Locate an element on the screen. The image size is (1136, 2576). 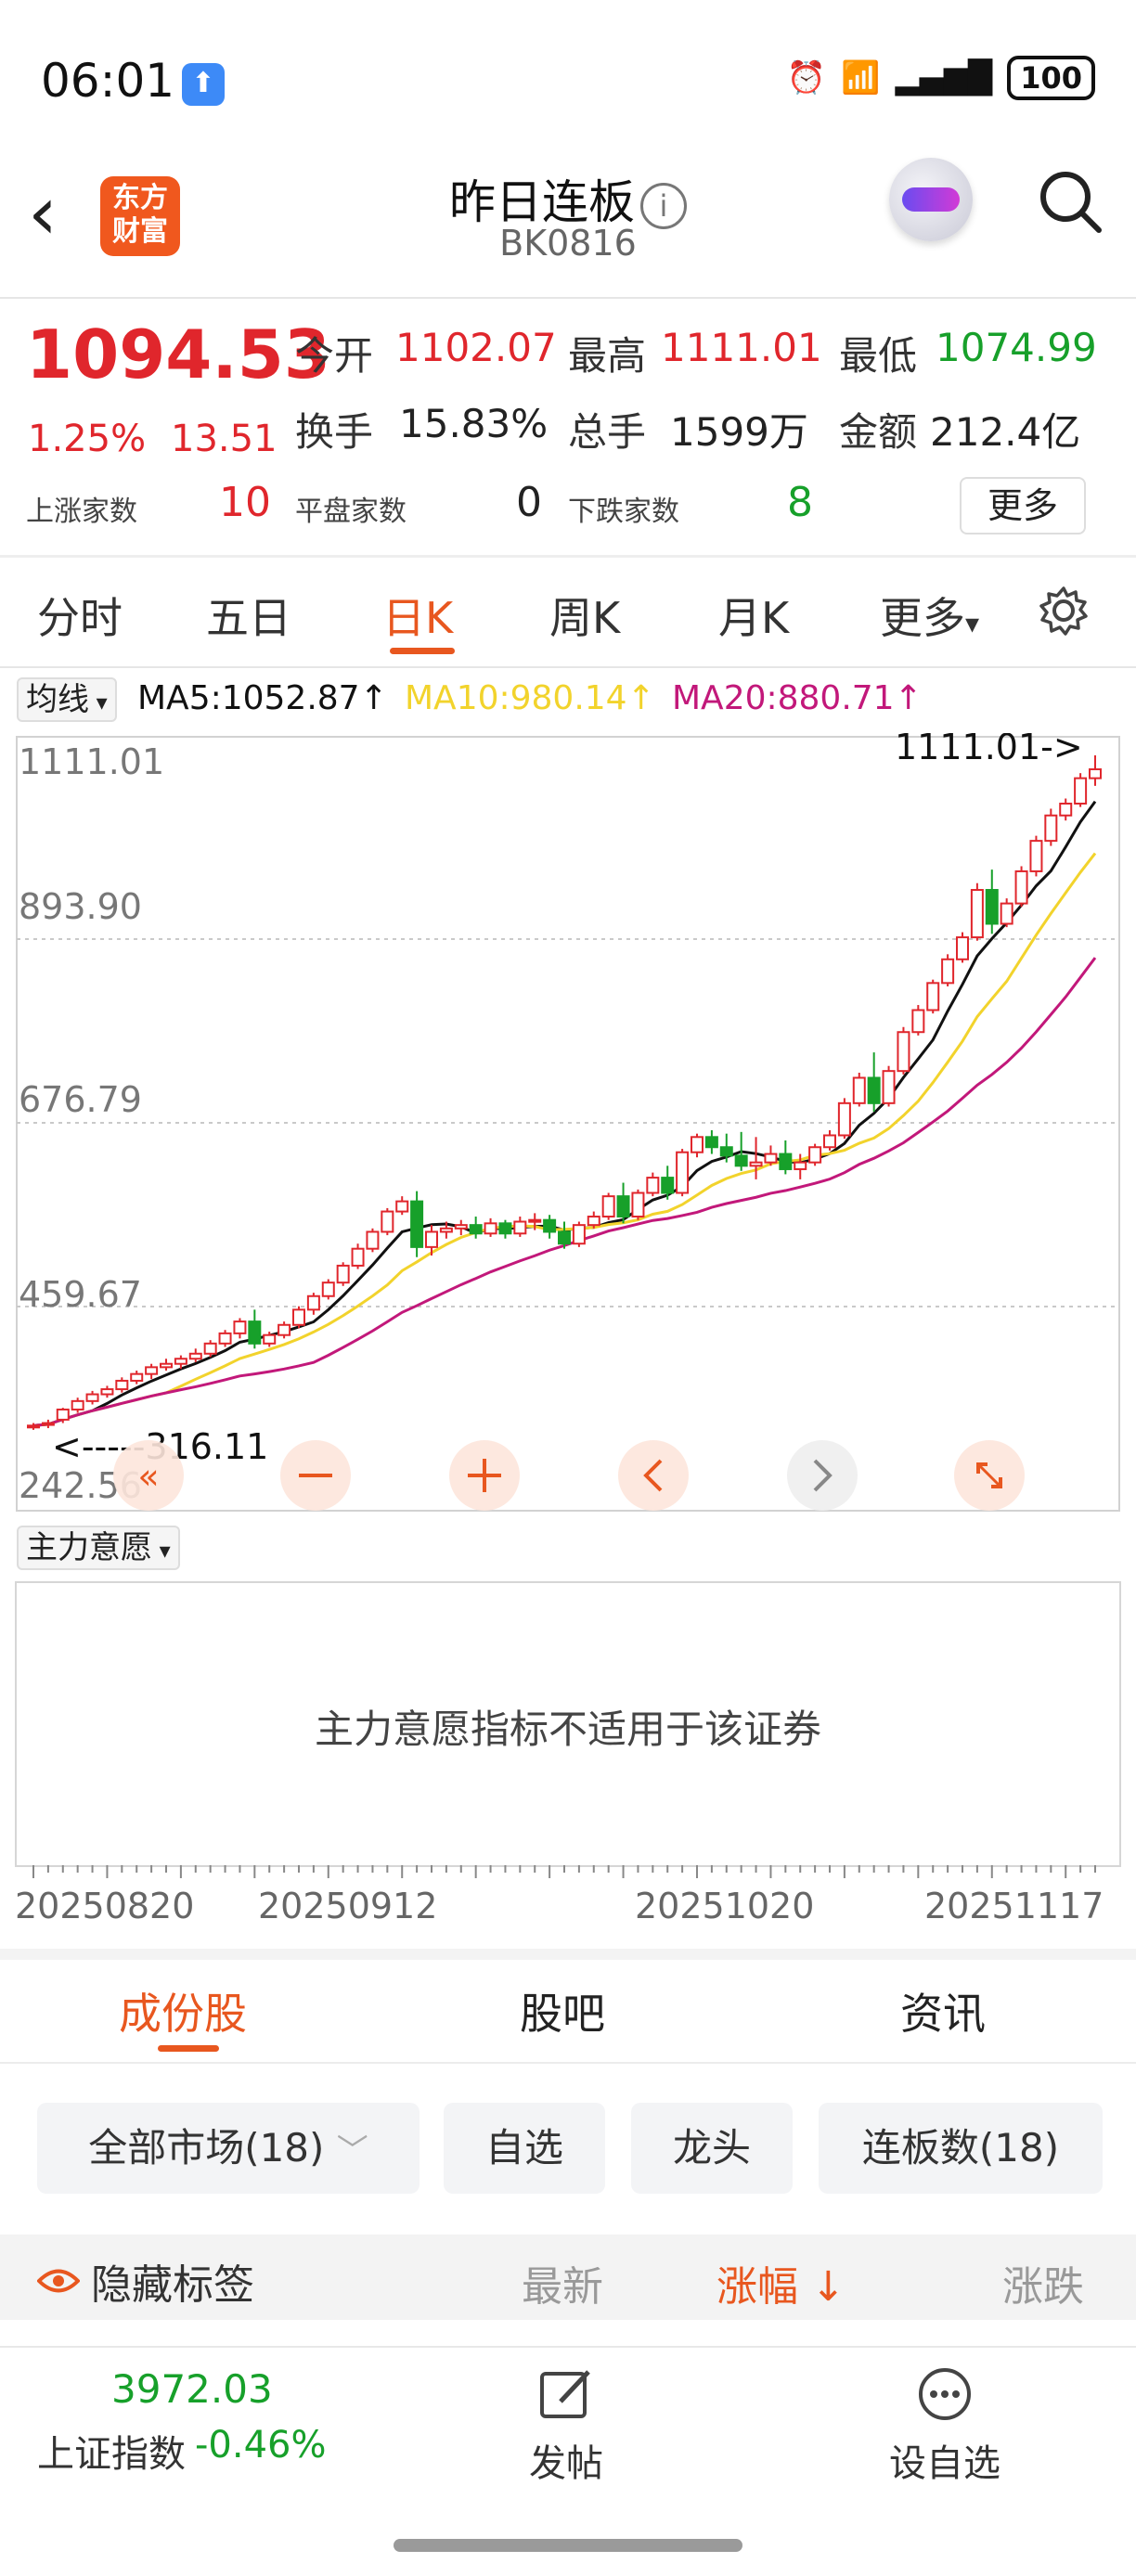
scroll-right-button is located at coordinates (822, 1475).